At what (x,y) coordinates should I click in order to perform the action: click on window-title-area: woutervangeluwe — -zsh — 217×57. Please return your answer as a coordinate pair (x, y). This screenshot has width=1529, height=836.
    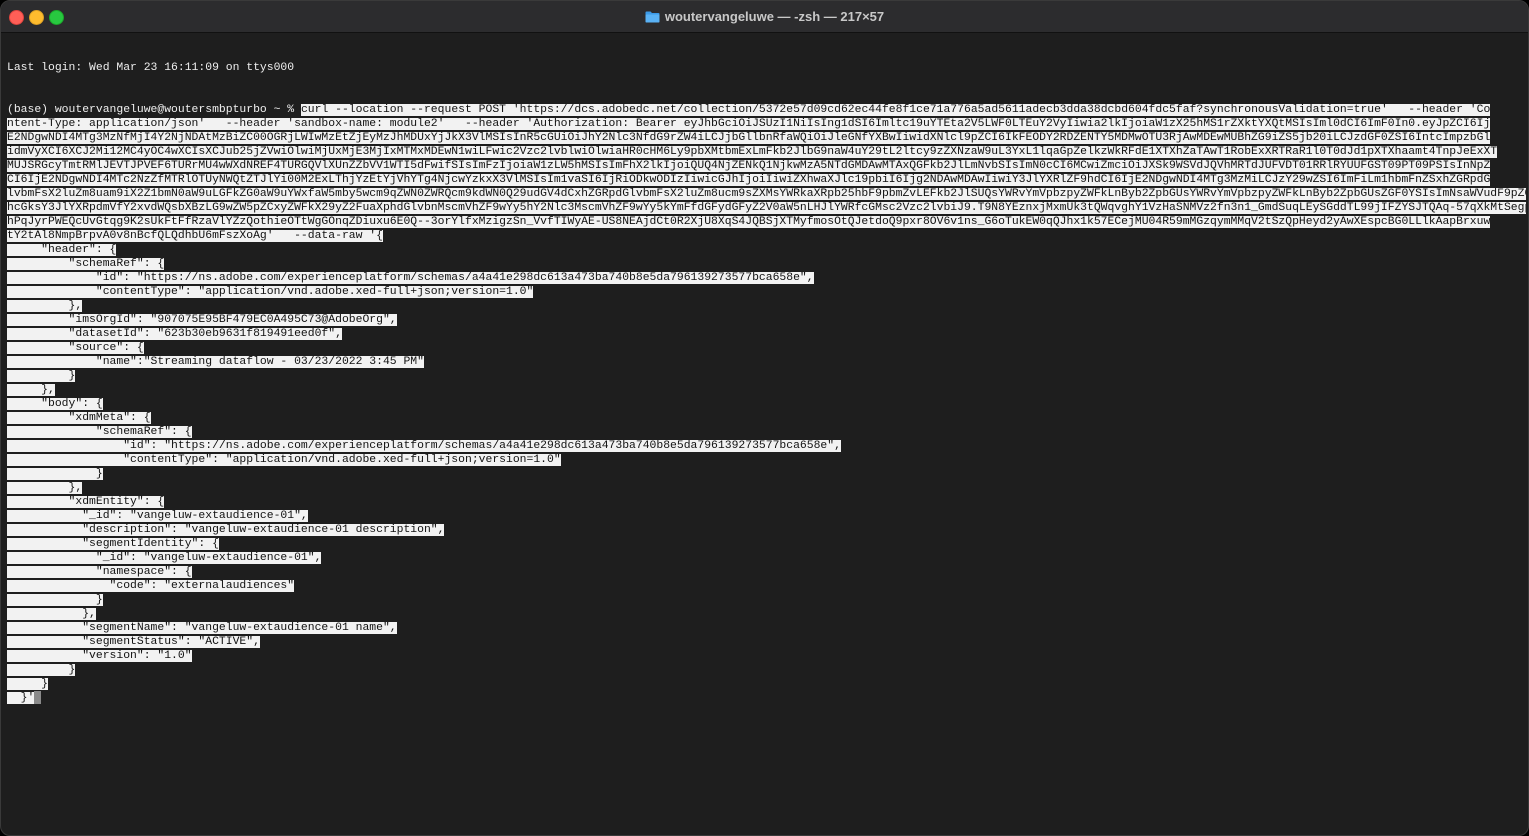
    Looking at the image, I should click on (764, 16).